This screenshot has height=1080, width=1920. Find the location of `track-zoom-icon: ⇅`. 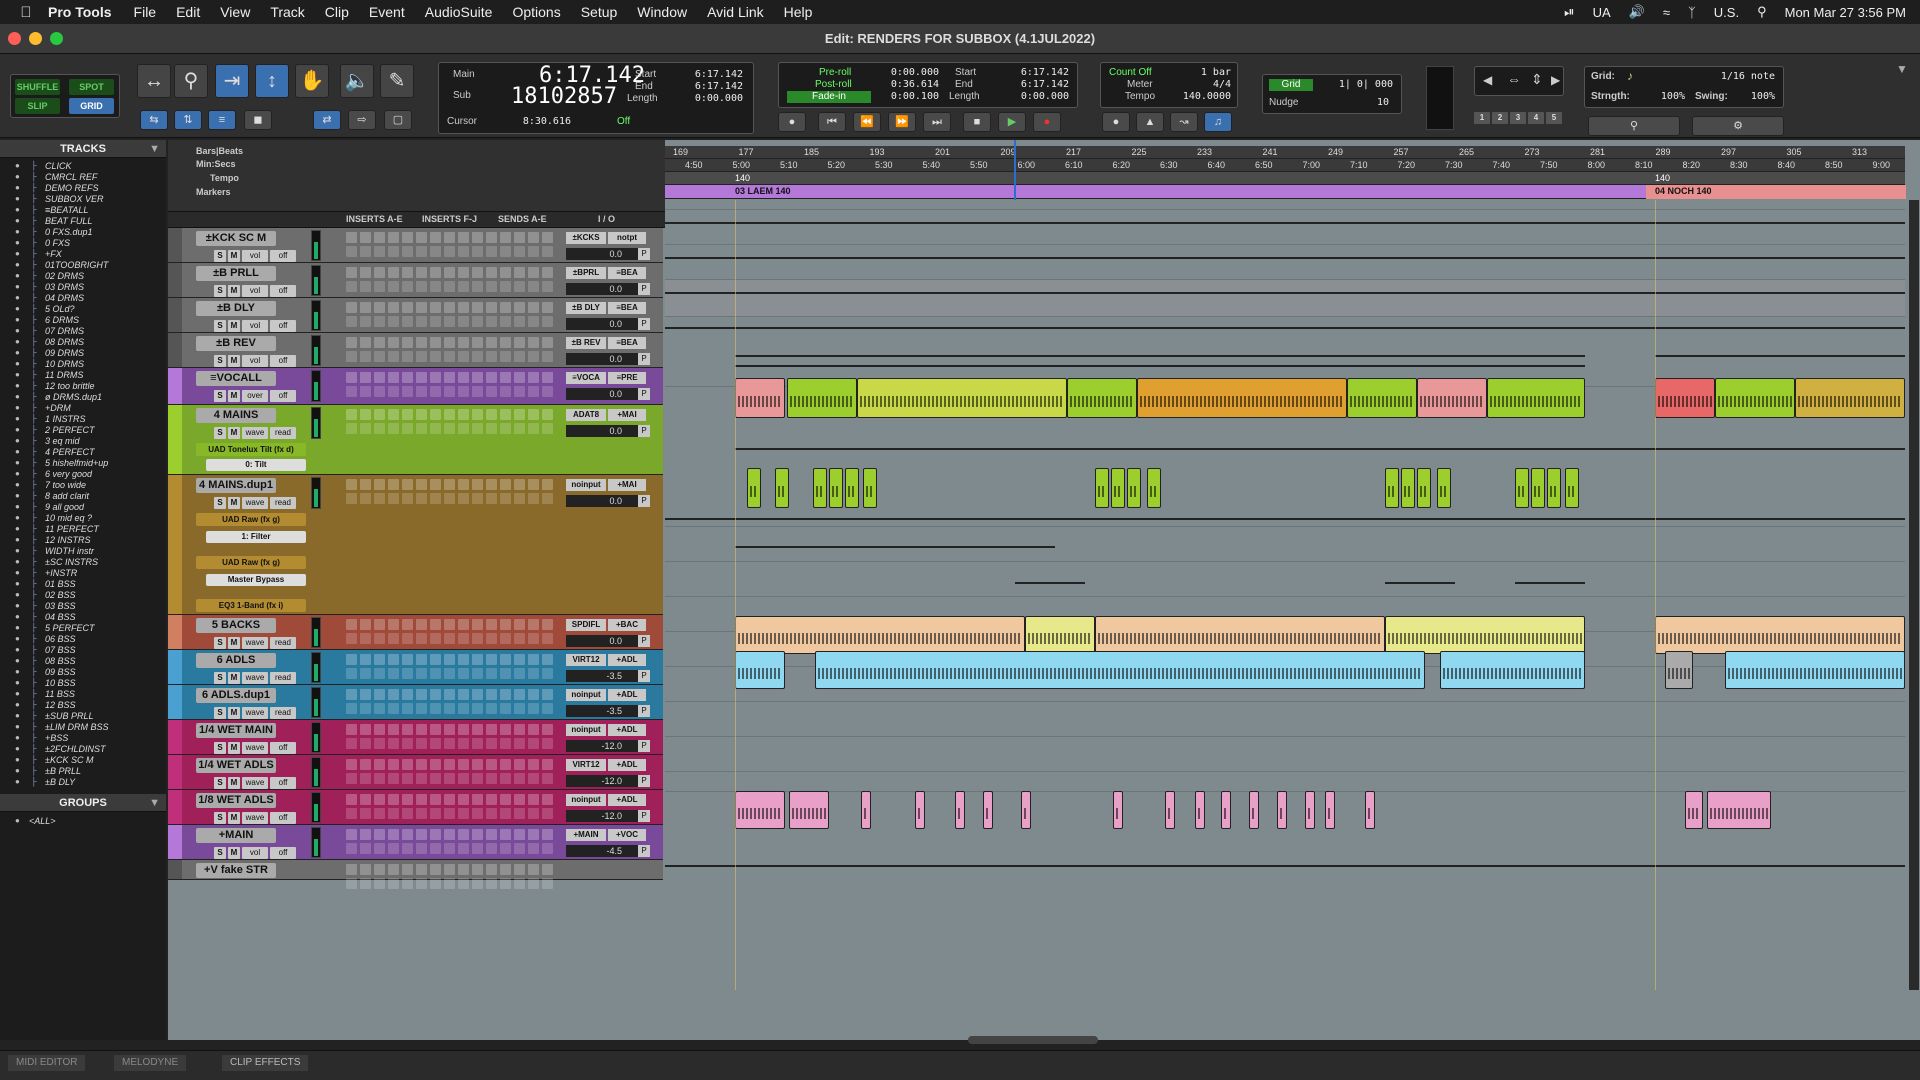

track-zoom-icon: ⇅ is located at coordinates (188, 120).